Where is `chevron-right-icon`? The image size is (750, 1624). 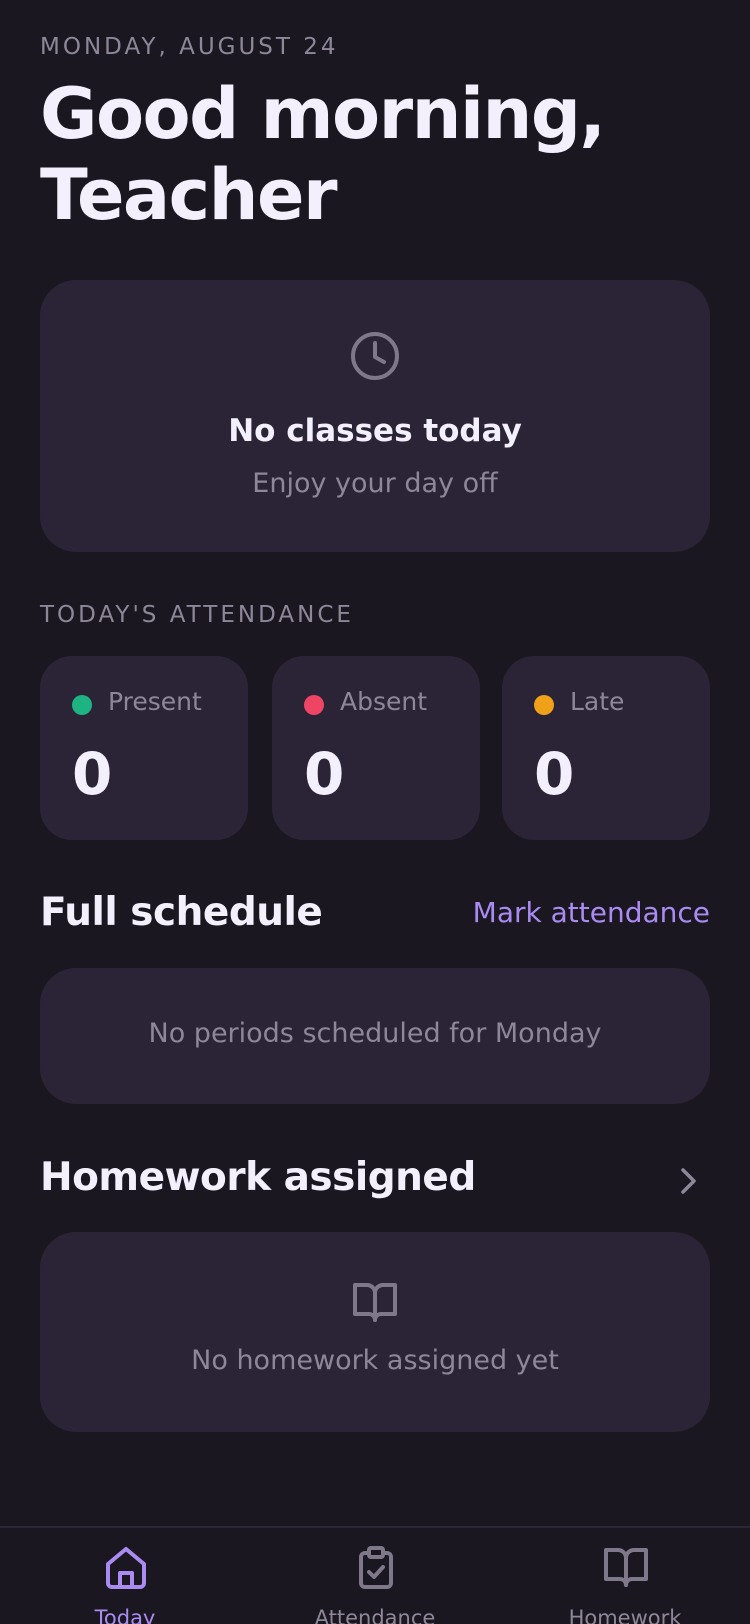 chevron-right-icon is located at coordinates (689, 1183).